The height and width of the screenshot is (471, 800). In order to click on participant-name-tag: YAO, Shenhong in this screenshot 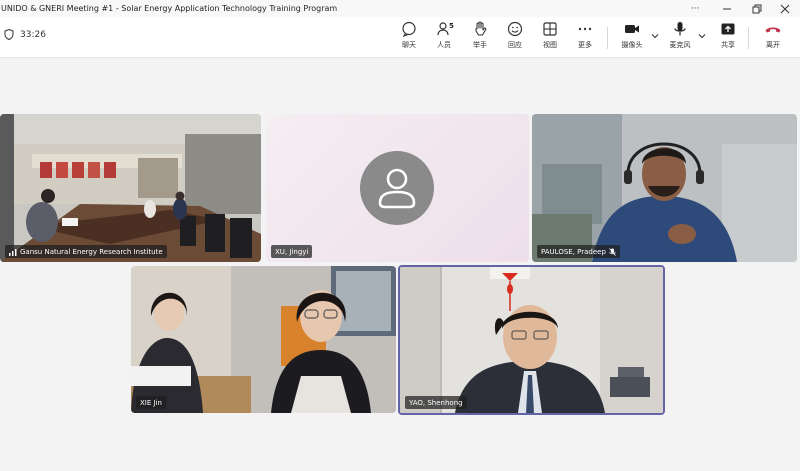, I will do `click(436, 402)`.